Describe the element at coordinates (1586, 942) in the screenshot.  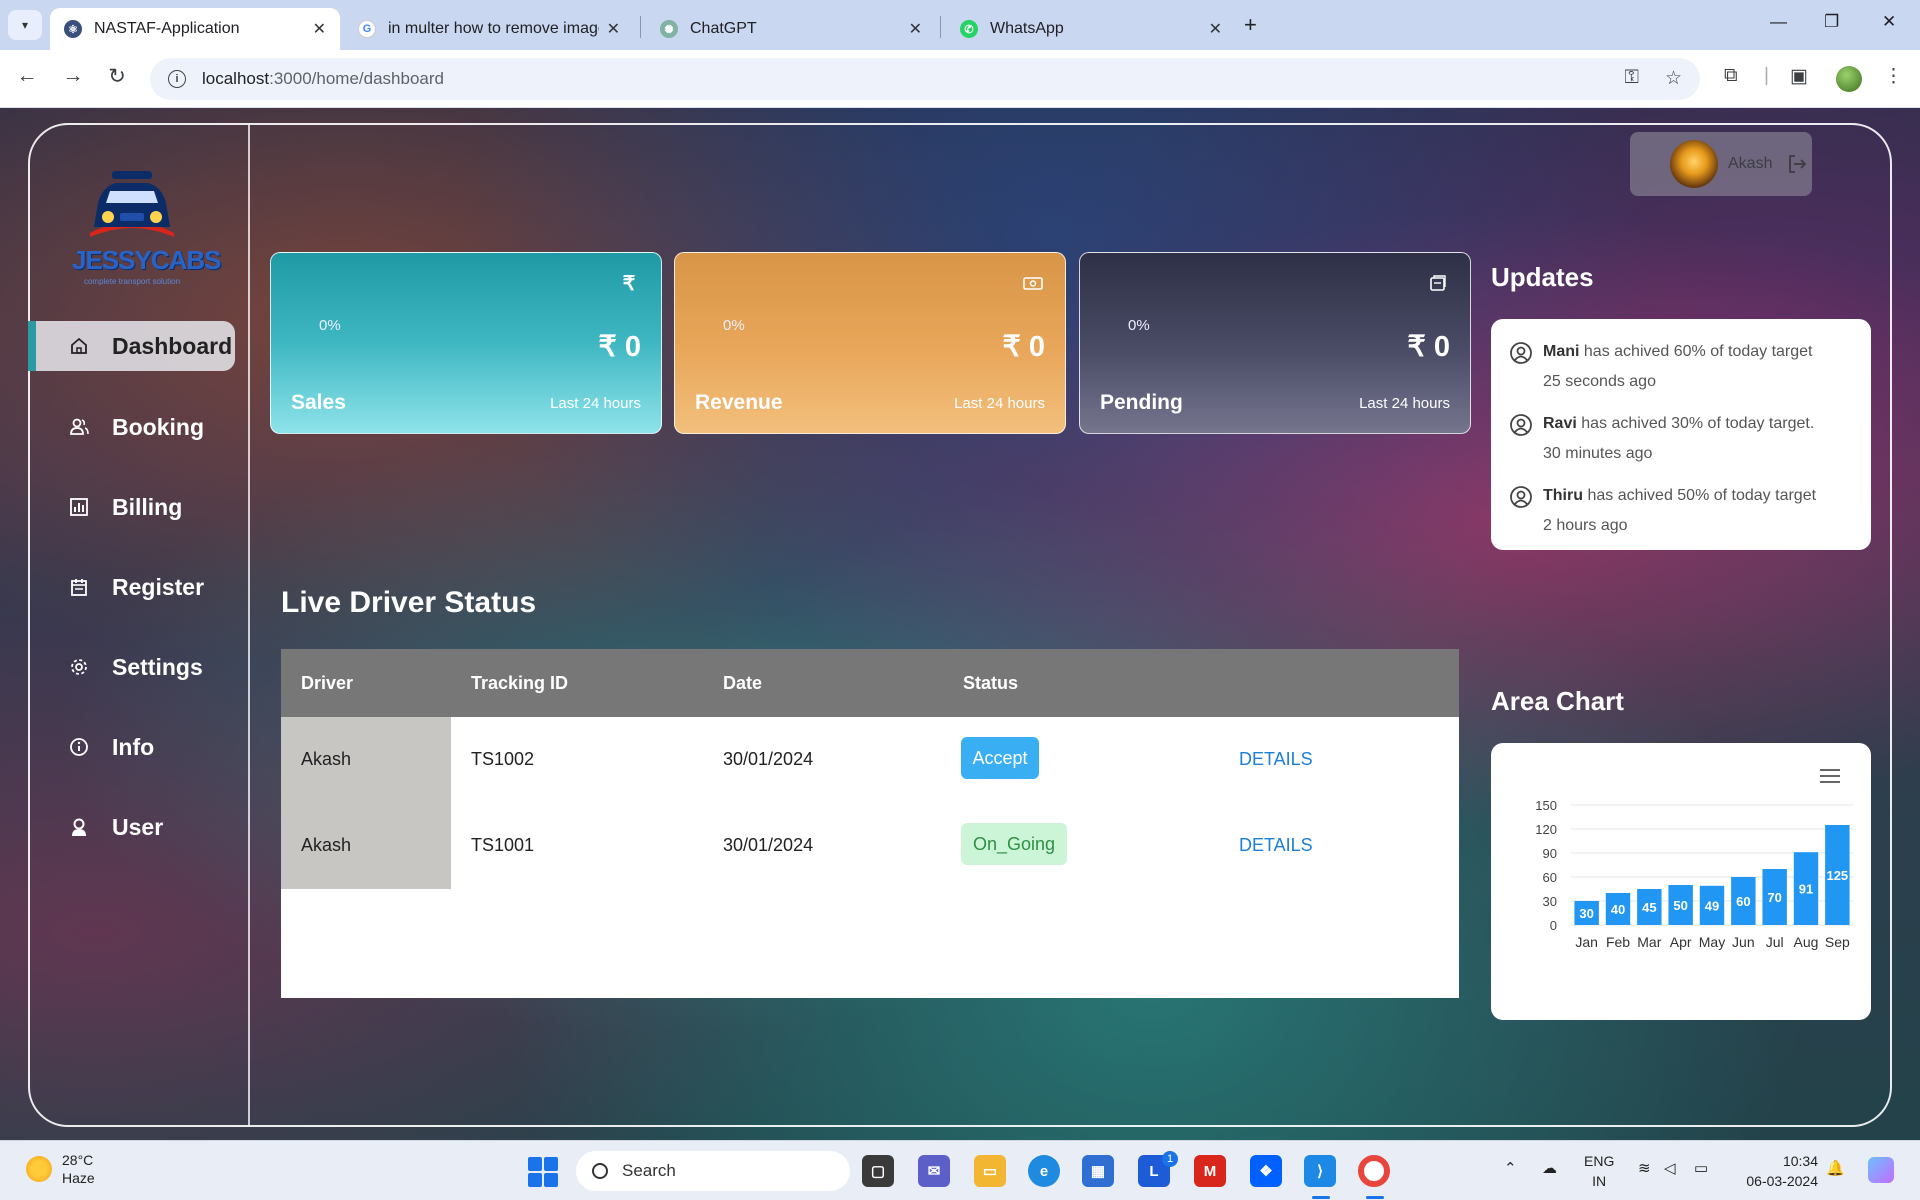
I see `x-tick-label: Jan` at that location.